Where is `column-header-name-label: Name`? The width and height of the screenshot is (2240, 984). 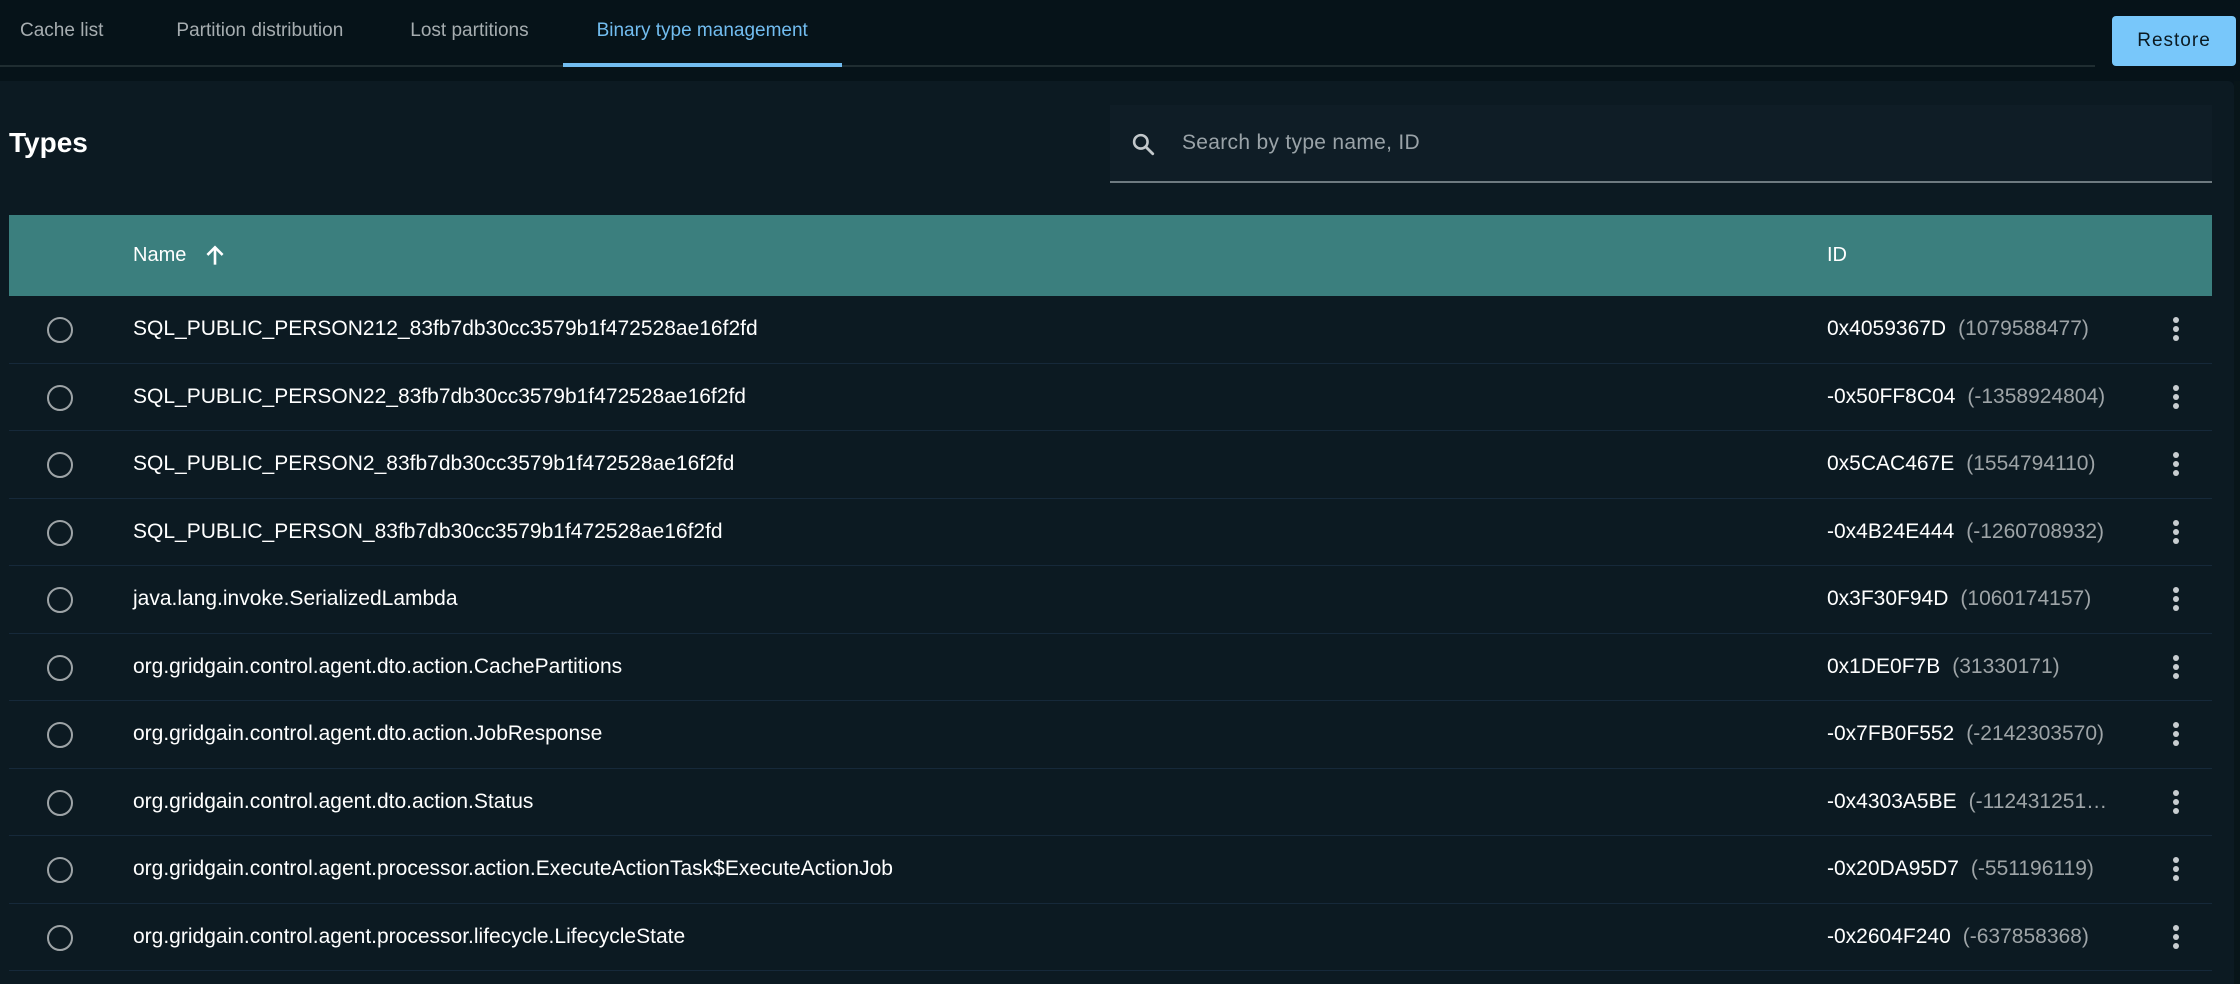
column-header-name-label: Name is located at coordinates (160, 255).